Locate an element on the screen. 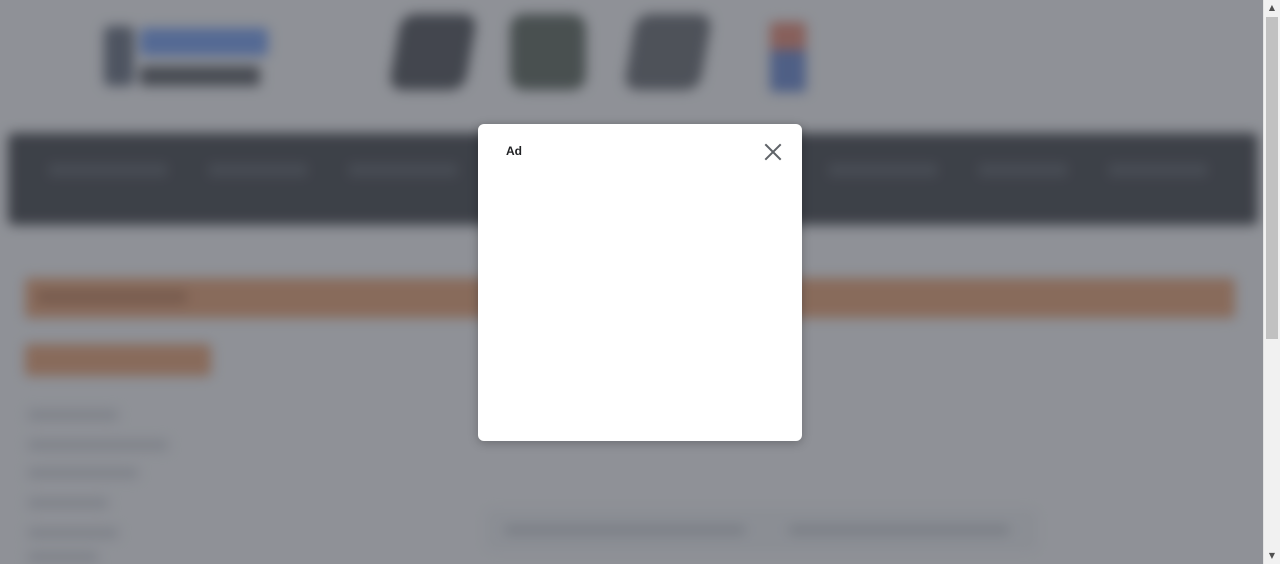  ad-modal: Ad is located at coordinates (640, 282).